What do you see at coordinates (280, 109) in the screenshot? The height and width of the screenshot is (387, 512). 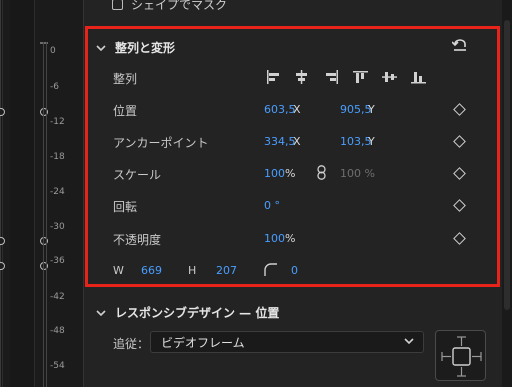 I see `position-x-value: 603,5` at bounding box center [280, 109].